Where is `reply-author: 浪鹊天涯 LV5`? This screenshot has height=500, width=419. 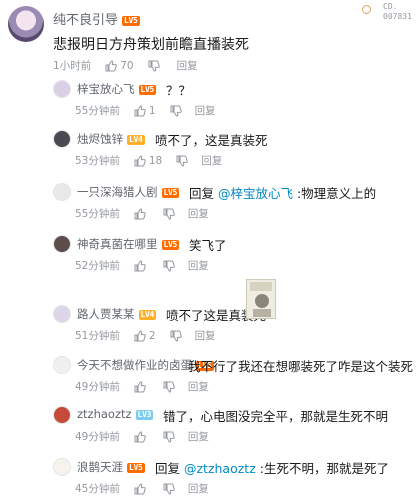
reply-author: 浪鹊天涯 LV5 is located at coordinates (111, 467).